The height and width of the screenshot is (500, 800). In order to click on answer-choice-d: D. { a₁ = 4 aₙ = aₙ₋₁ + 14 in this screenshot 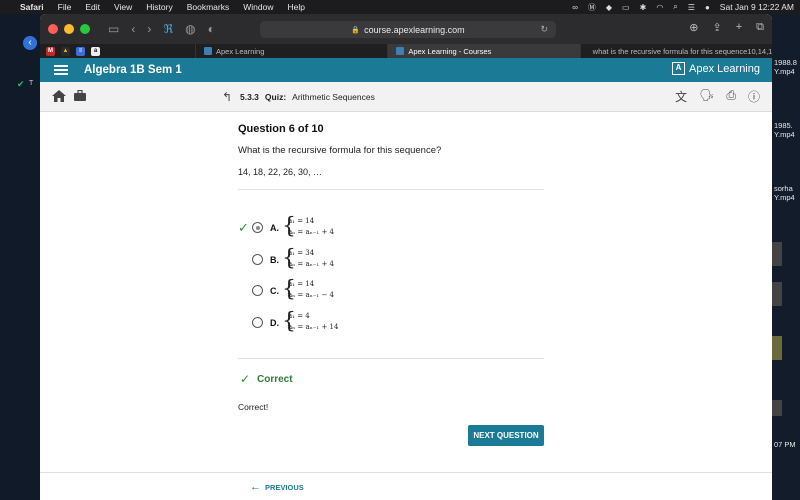, I will do `click(388, 324)`.